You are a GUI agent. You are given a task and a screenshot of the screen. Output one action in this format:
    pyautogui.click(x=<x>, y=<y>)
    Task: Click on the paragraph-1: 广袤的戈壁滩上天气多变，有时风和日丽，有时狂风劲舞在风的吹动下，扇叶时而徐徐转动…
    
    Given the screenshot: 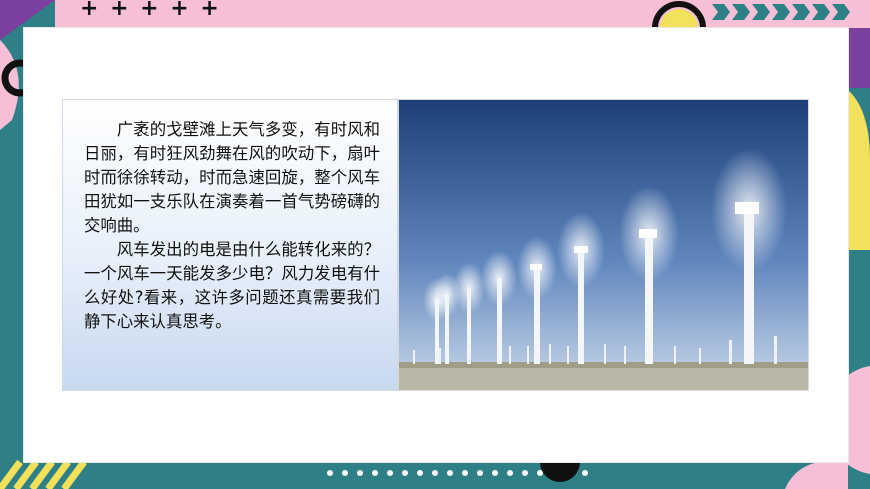 What is the action you would take?
    pyautogui.click(x=232, y=177)
    